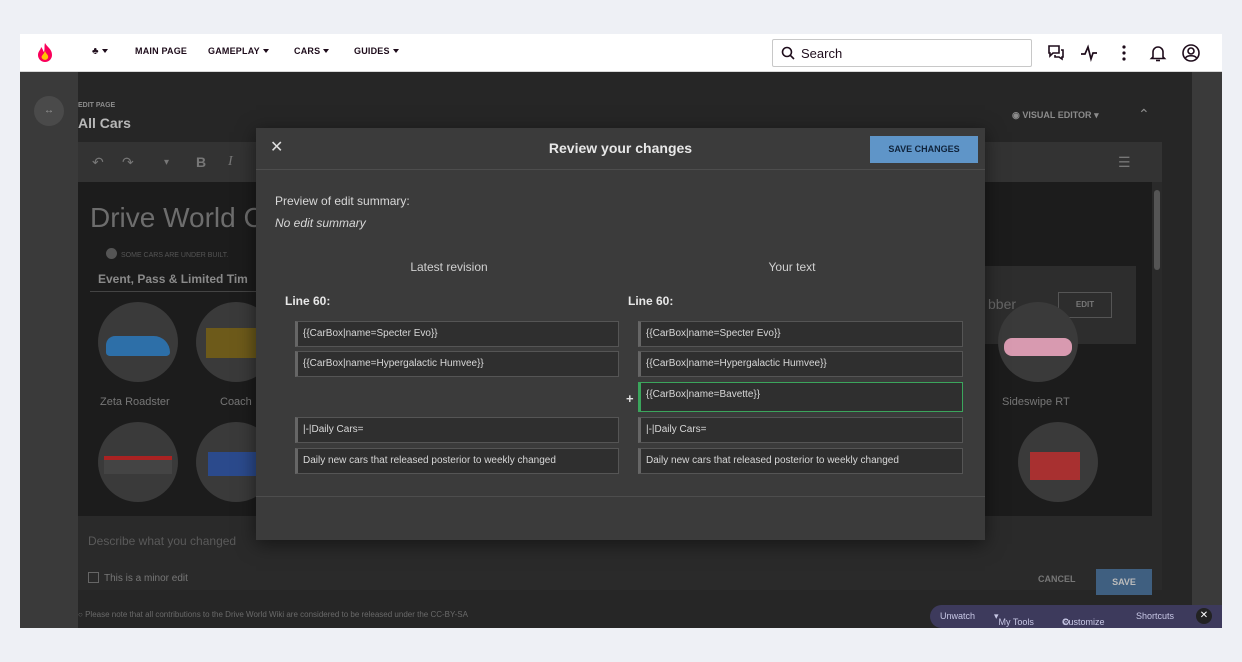 This screenshot has width=1242, height=662. What do you see at coordinates (128, 162) in the screenshot?
I see `redo-icon: ↷` at bounding box center [128, 162].